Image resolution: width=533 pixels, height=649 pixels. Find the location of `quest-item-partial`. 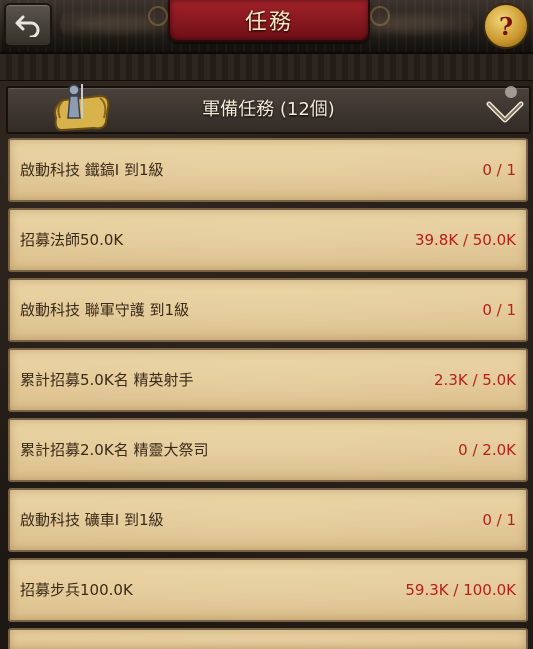

quest-item-partial is located at coordinates (268, 638).